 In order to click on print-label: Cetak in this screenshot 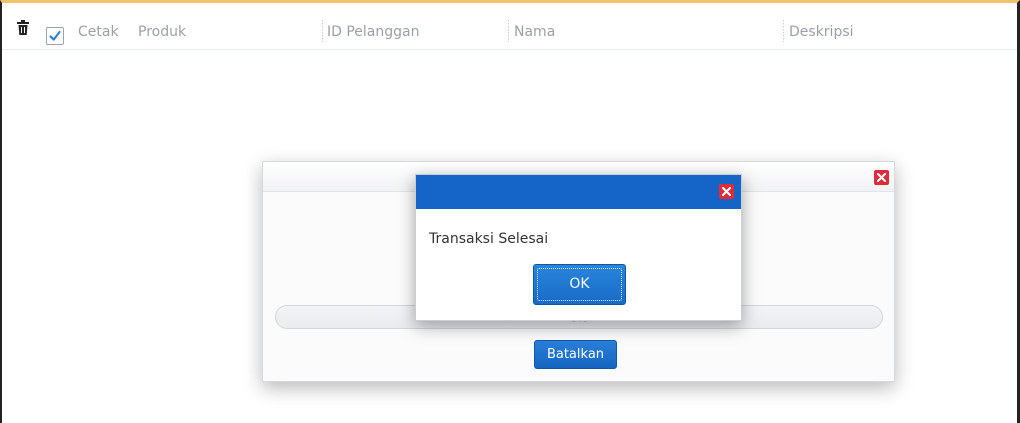, I will do `click(98, 32)`.